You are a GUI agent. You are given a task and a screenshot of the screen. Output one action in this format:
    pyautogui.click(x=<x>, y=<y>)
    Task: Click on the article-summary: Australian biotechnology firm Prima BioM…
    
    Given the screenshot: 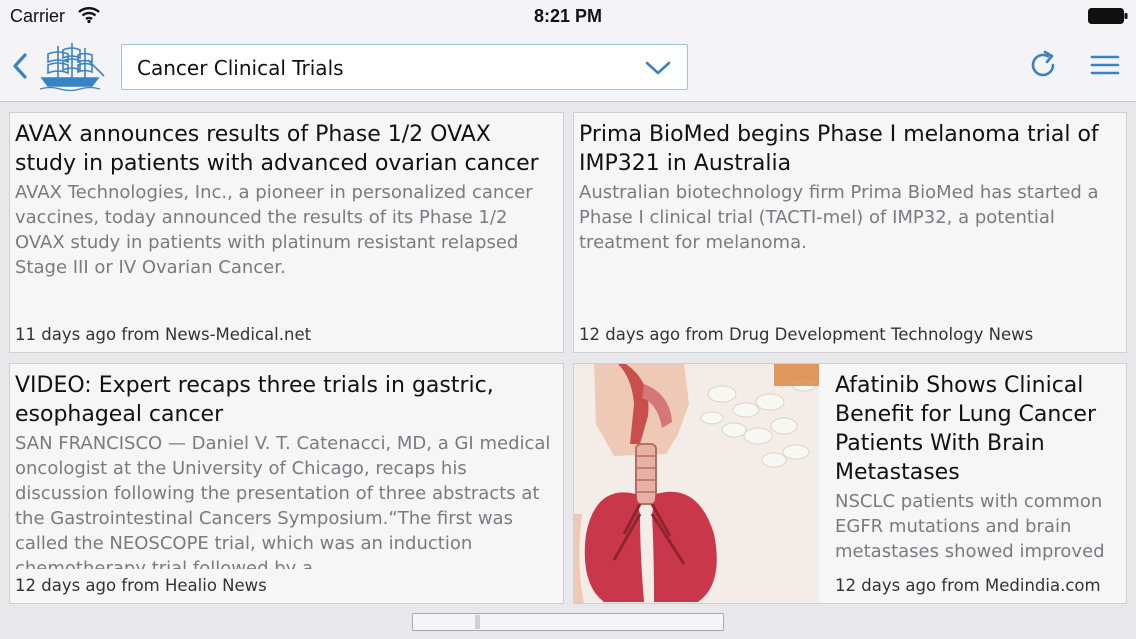 What is the action you would take?
    pyautogui.click(x=839, y=217)
    